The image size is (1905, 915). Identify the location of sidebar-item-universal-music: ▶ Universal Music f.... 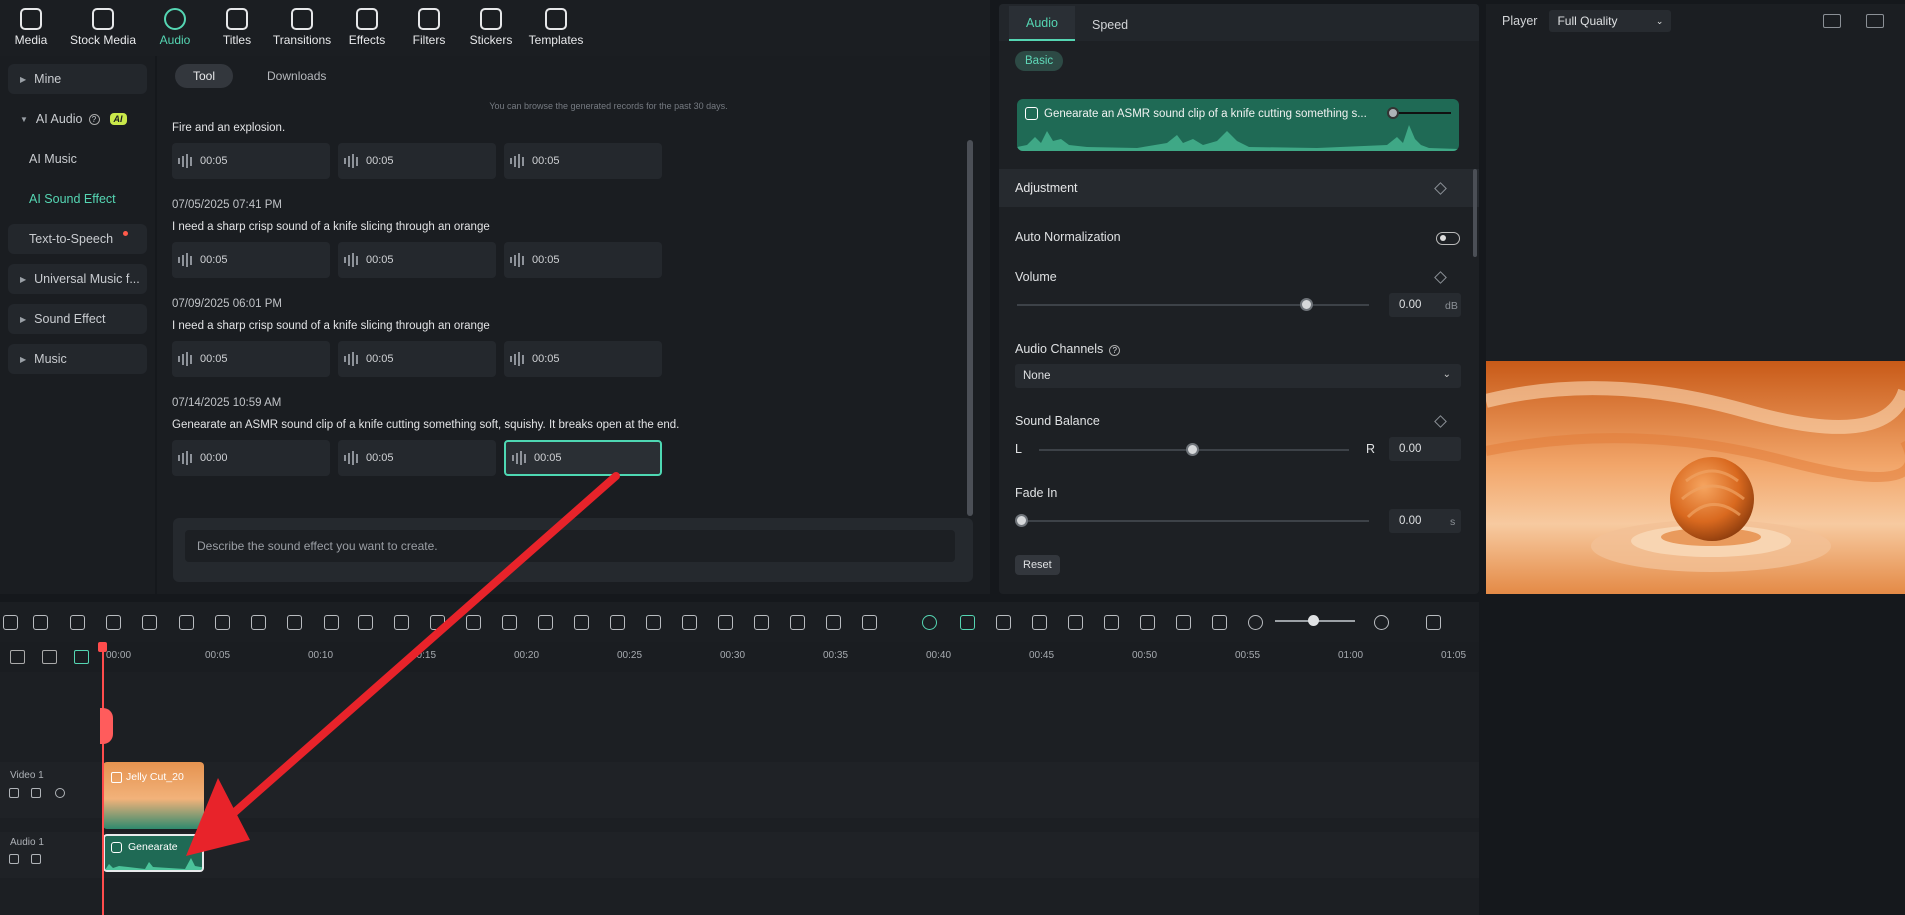
(77, 279).